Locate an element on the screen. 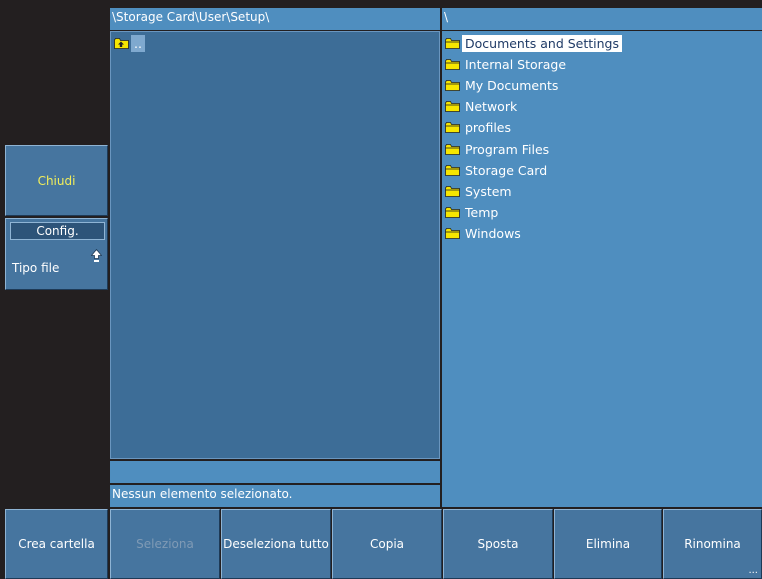 This screenshot has width=762, height=579. list-item-label: Temp is located at coordinates (482, 213).